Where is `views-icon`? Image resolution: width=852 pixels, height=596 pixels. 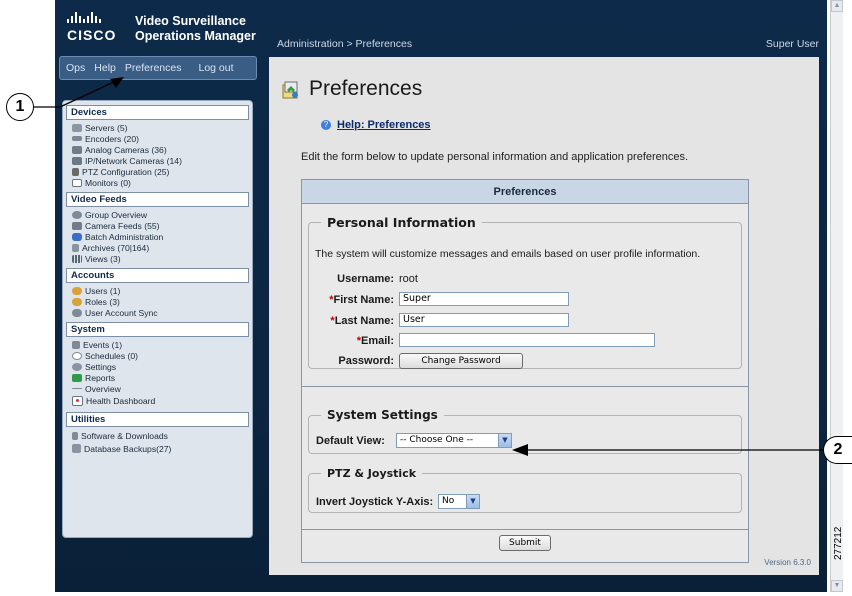 views-icon is located at coordinates (77, 258).